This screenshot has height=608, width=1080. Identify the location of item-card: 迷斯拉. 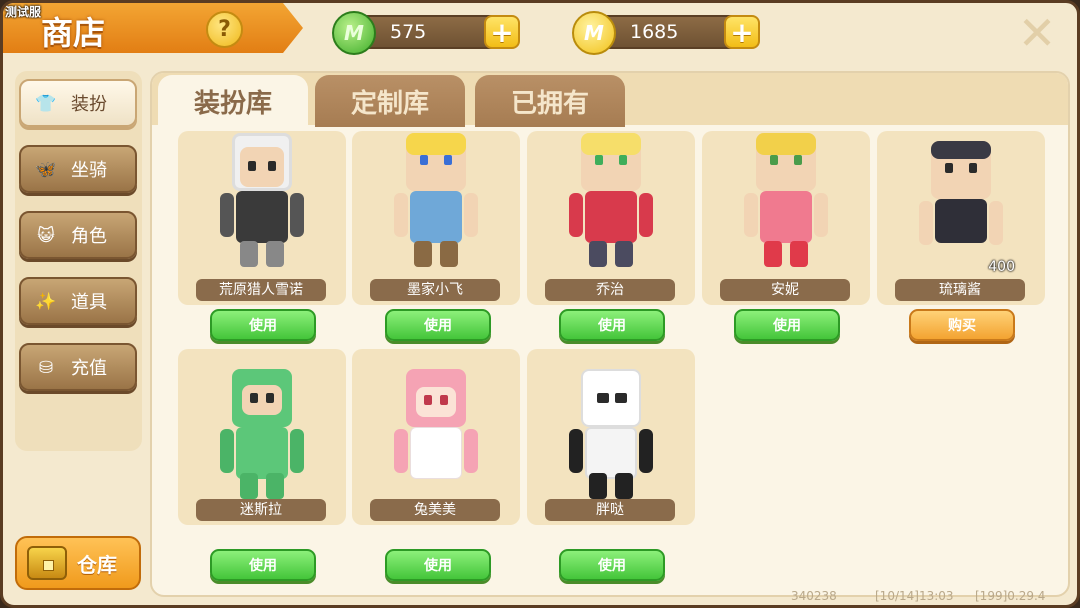
(262, 437).